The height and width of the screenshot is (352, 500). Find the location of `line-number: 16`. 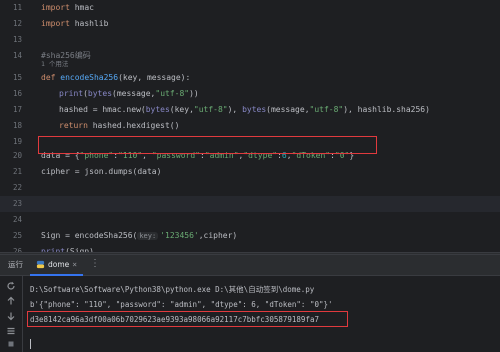

line-number: 16 is located at coordinates (17, 93).